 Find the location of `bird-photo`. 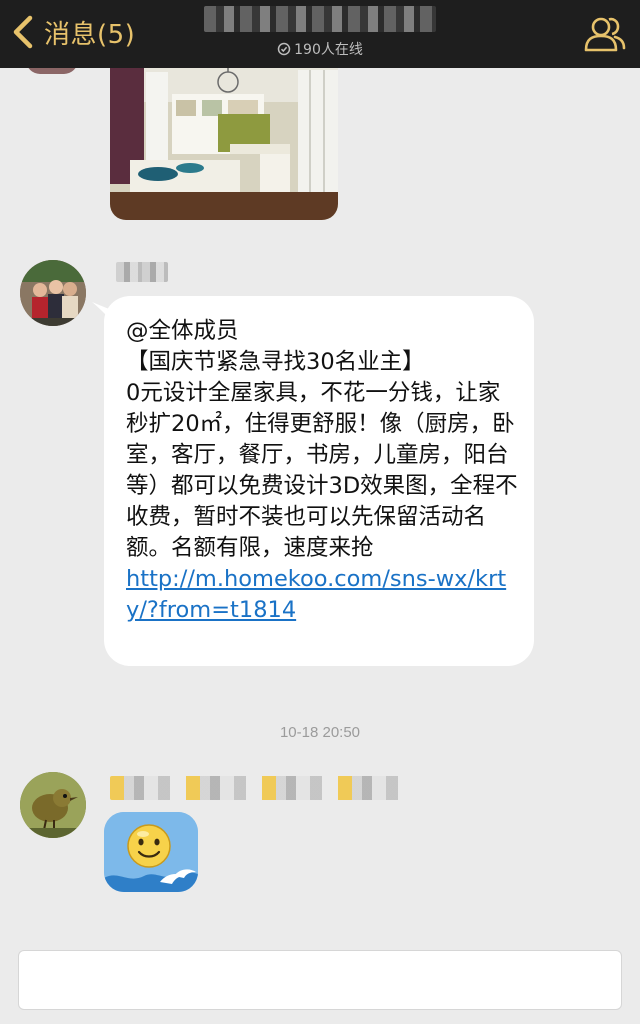

bird-photo is located at coordinates (53, 805).